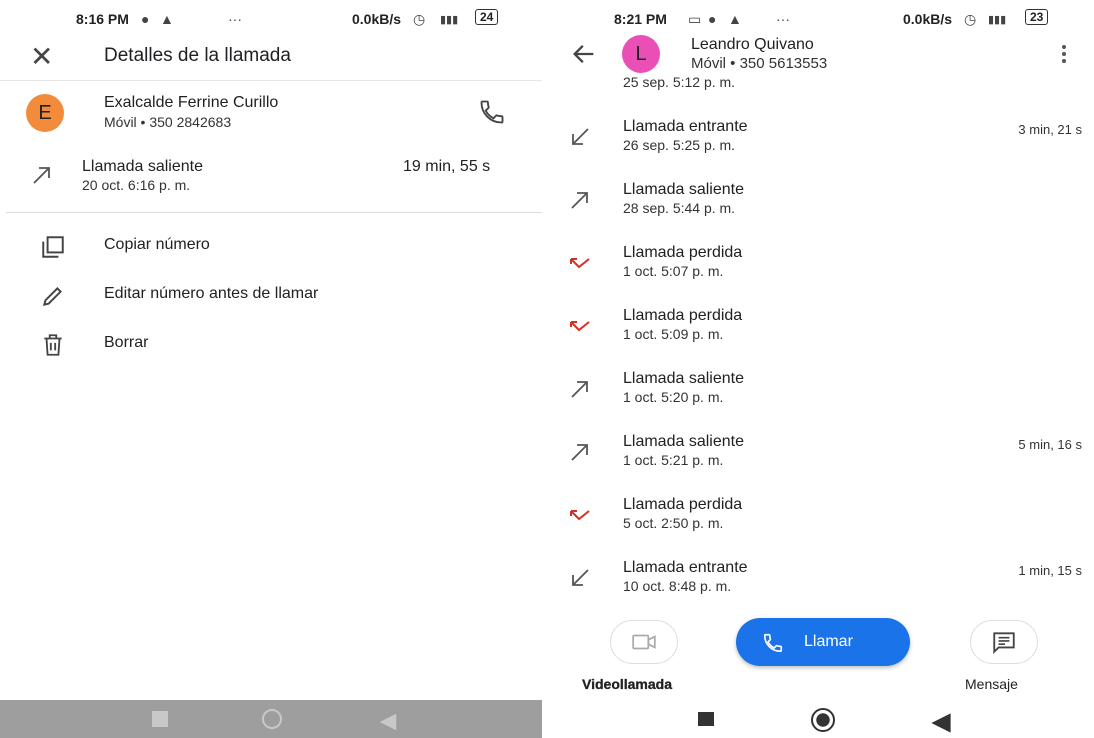  What do you see at coordinates (271, 344) in the screenshot?
I see `delete-button: Borrar` at bounding box center [271, 344].